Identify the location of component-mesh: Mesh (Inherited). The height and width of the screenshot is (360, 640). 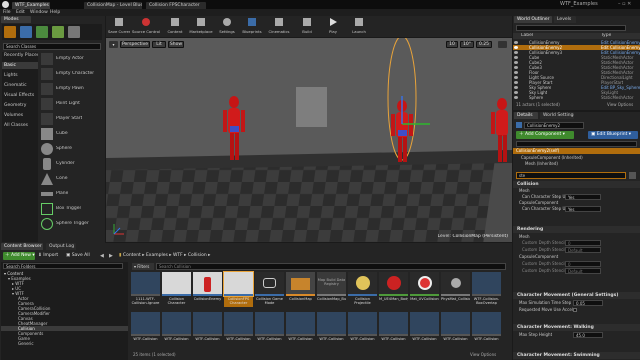
(576, 164).